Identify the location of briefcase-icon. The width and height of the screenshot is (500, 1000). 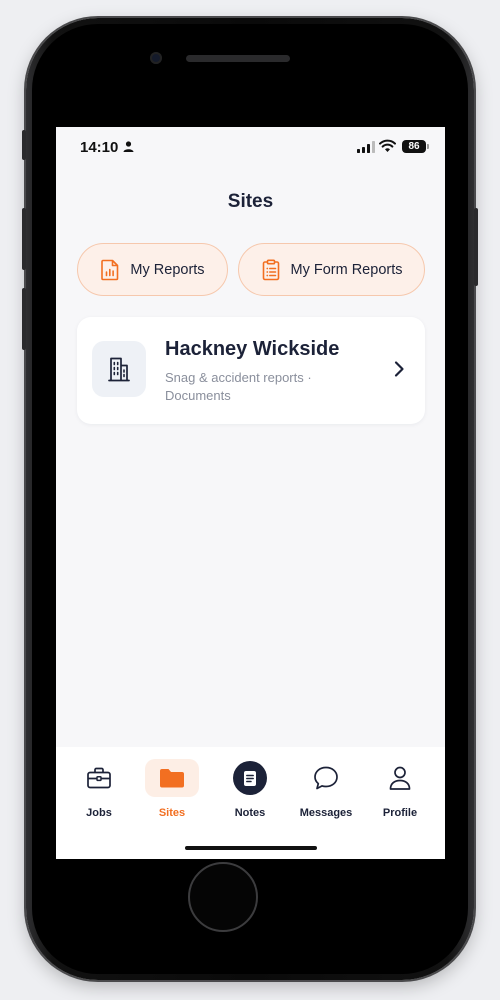
(99, 778).